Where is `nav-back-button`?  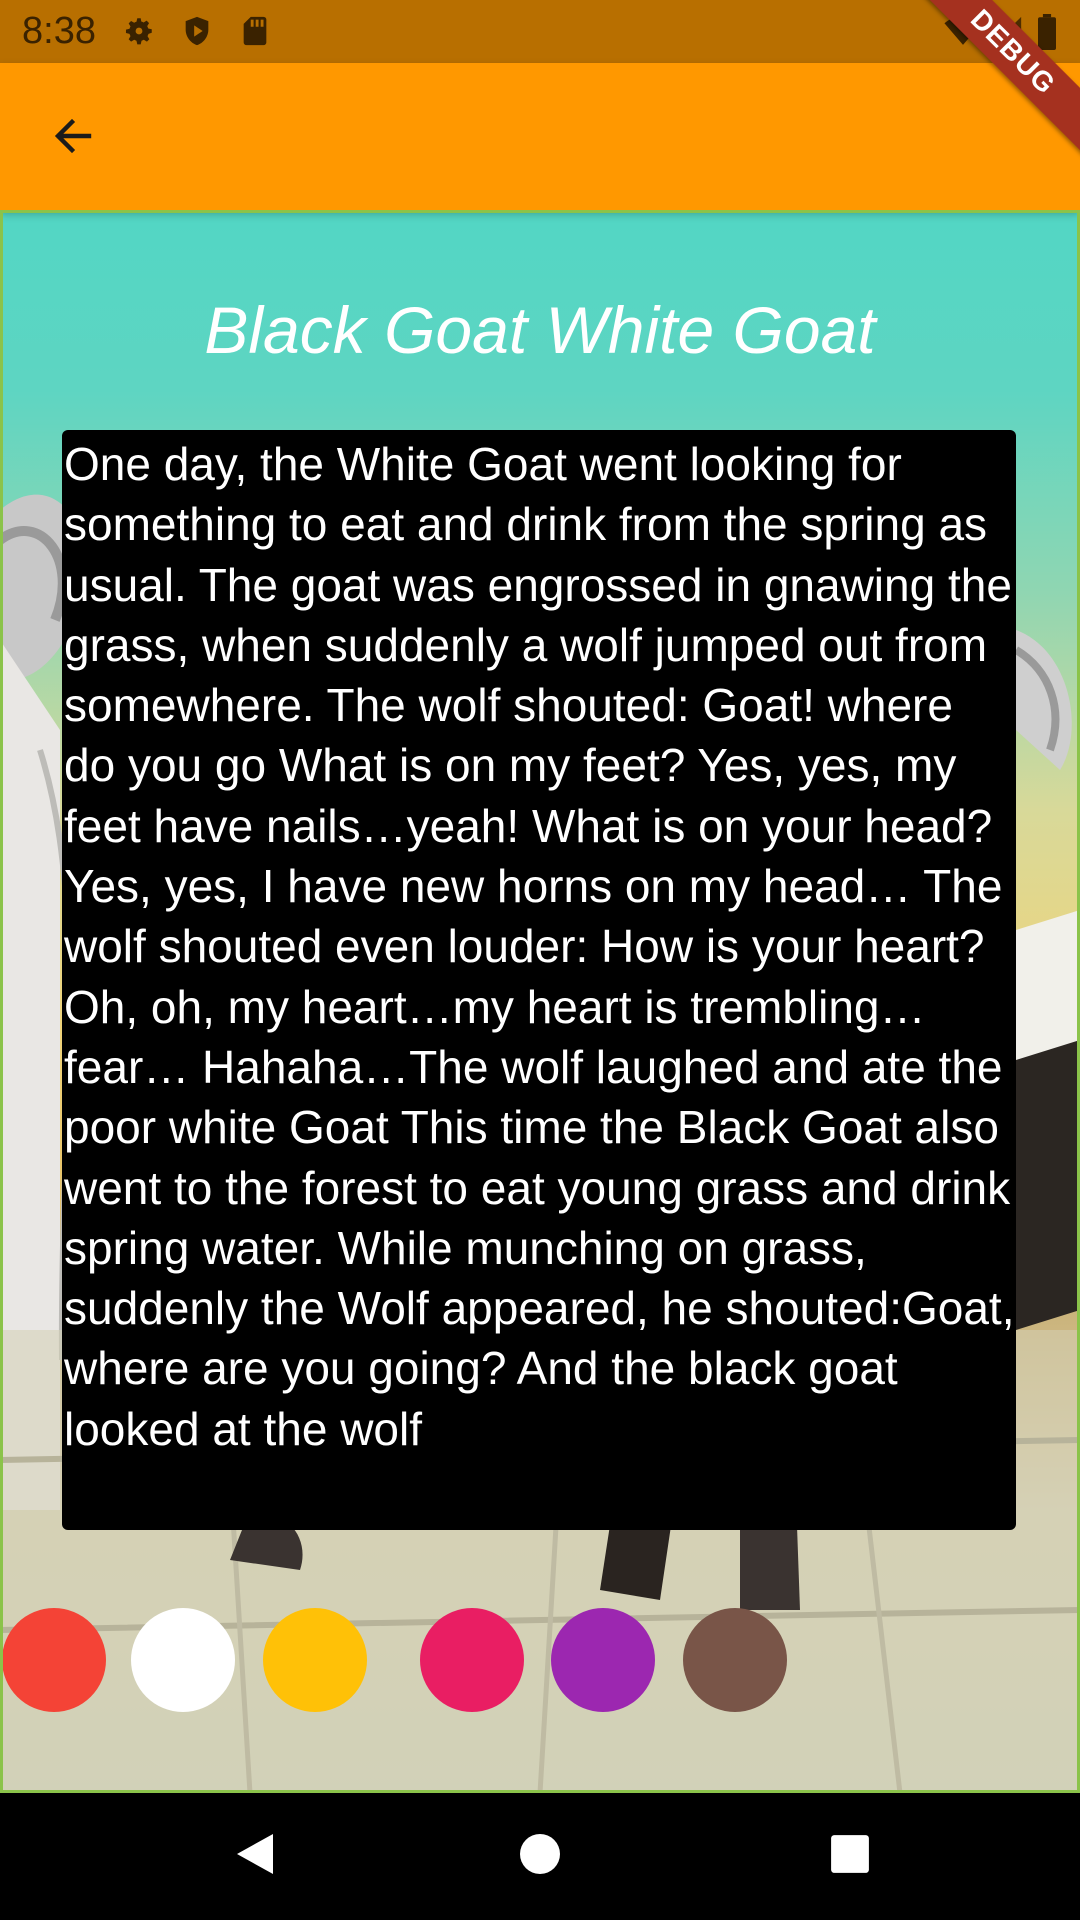 nav-back-button is located at coordinates (255, 1856).